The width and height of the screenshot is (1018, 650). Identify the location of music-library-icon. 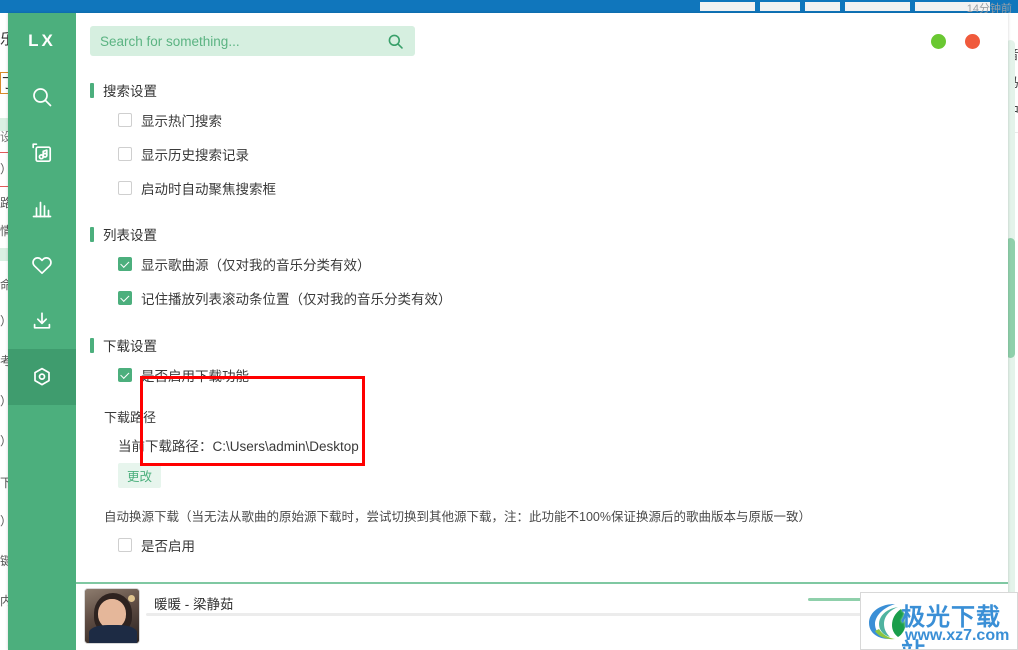
(42, 153).